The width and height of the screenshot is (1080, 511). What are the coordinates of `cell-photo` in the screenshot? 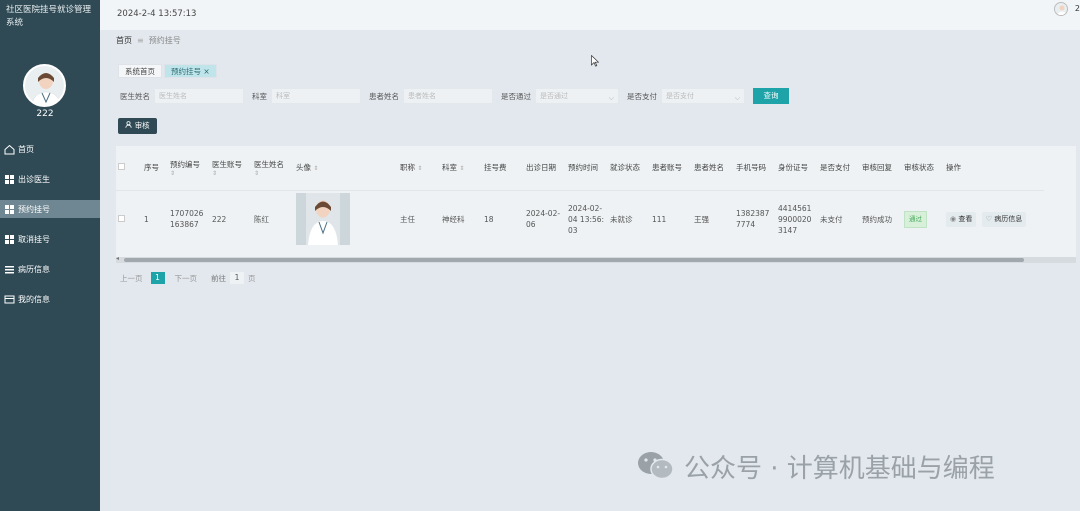 It's located at (346, 218).